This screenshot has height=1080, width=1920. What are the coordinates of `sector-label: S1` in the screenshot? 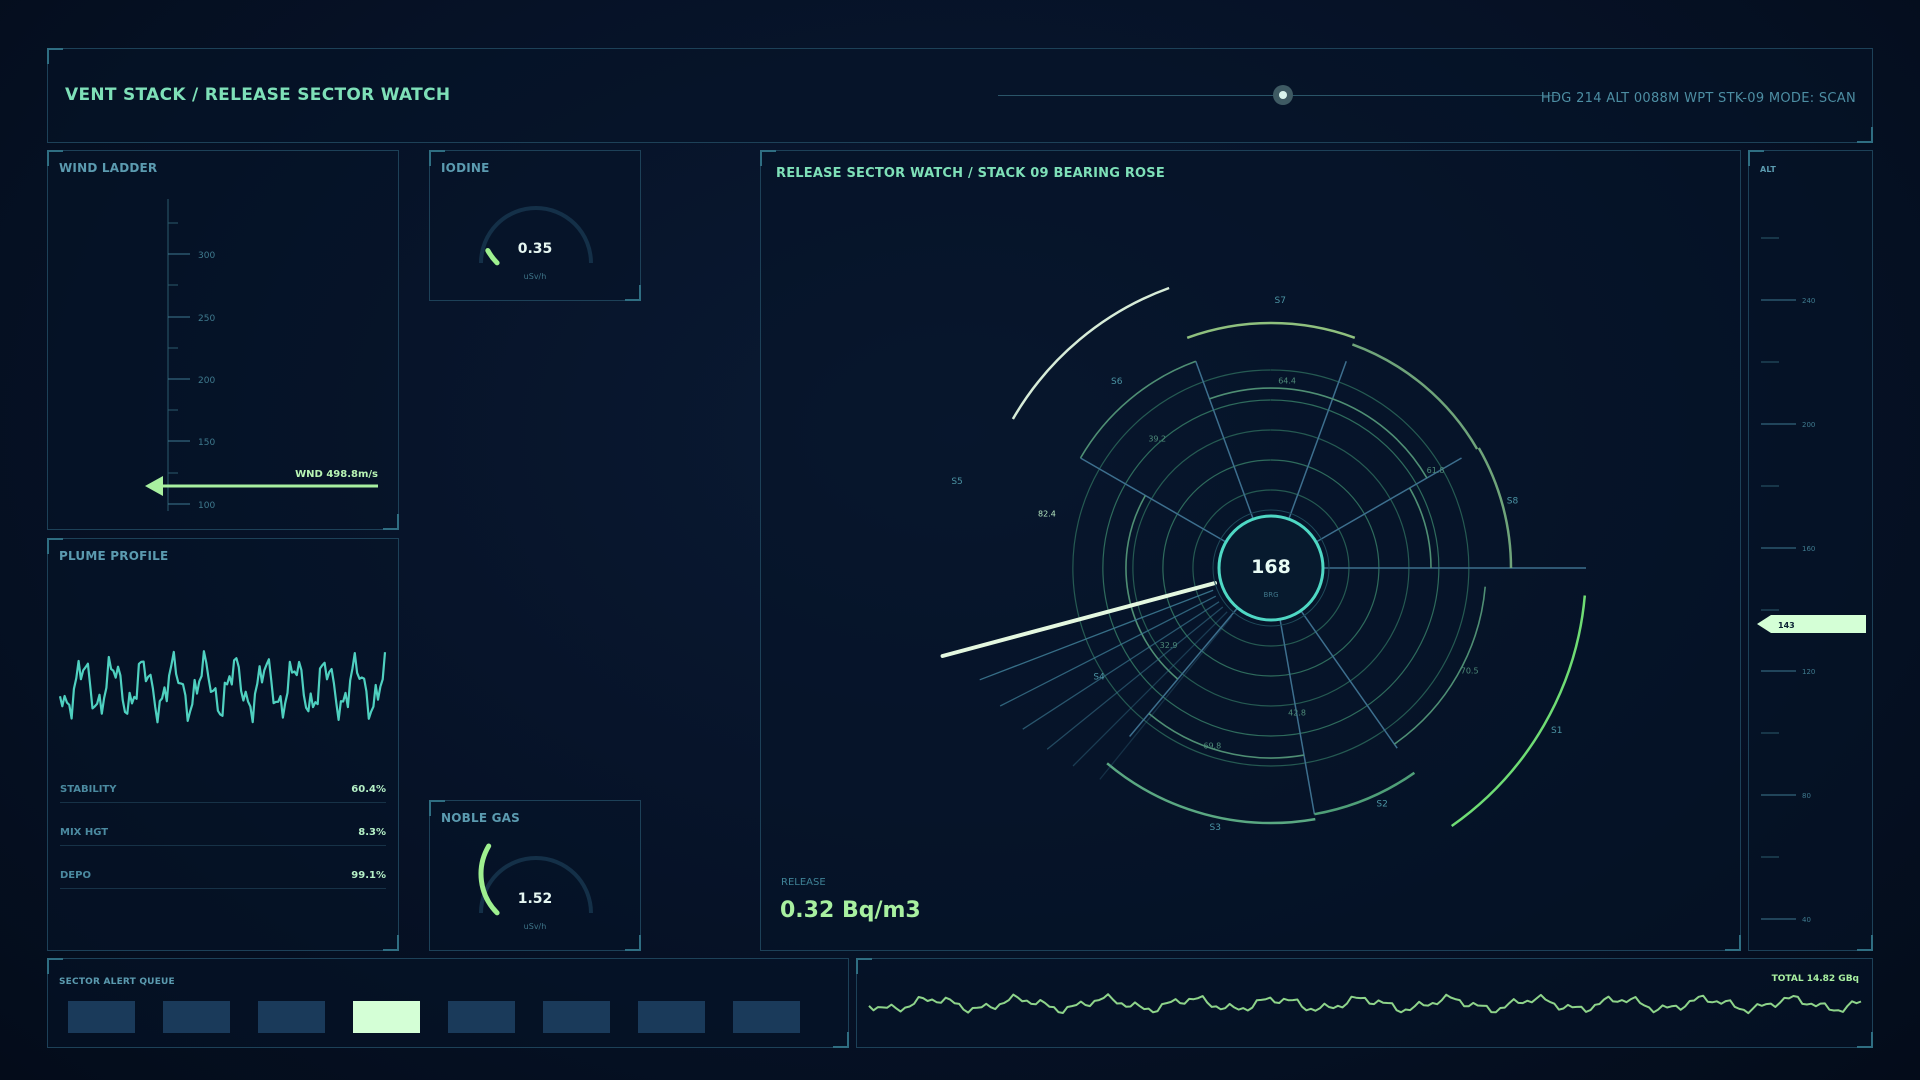 It's located at (1556, 731).